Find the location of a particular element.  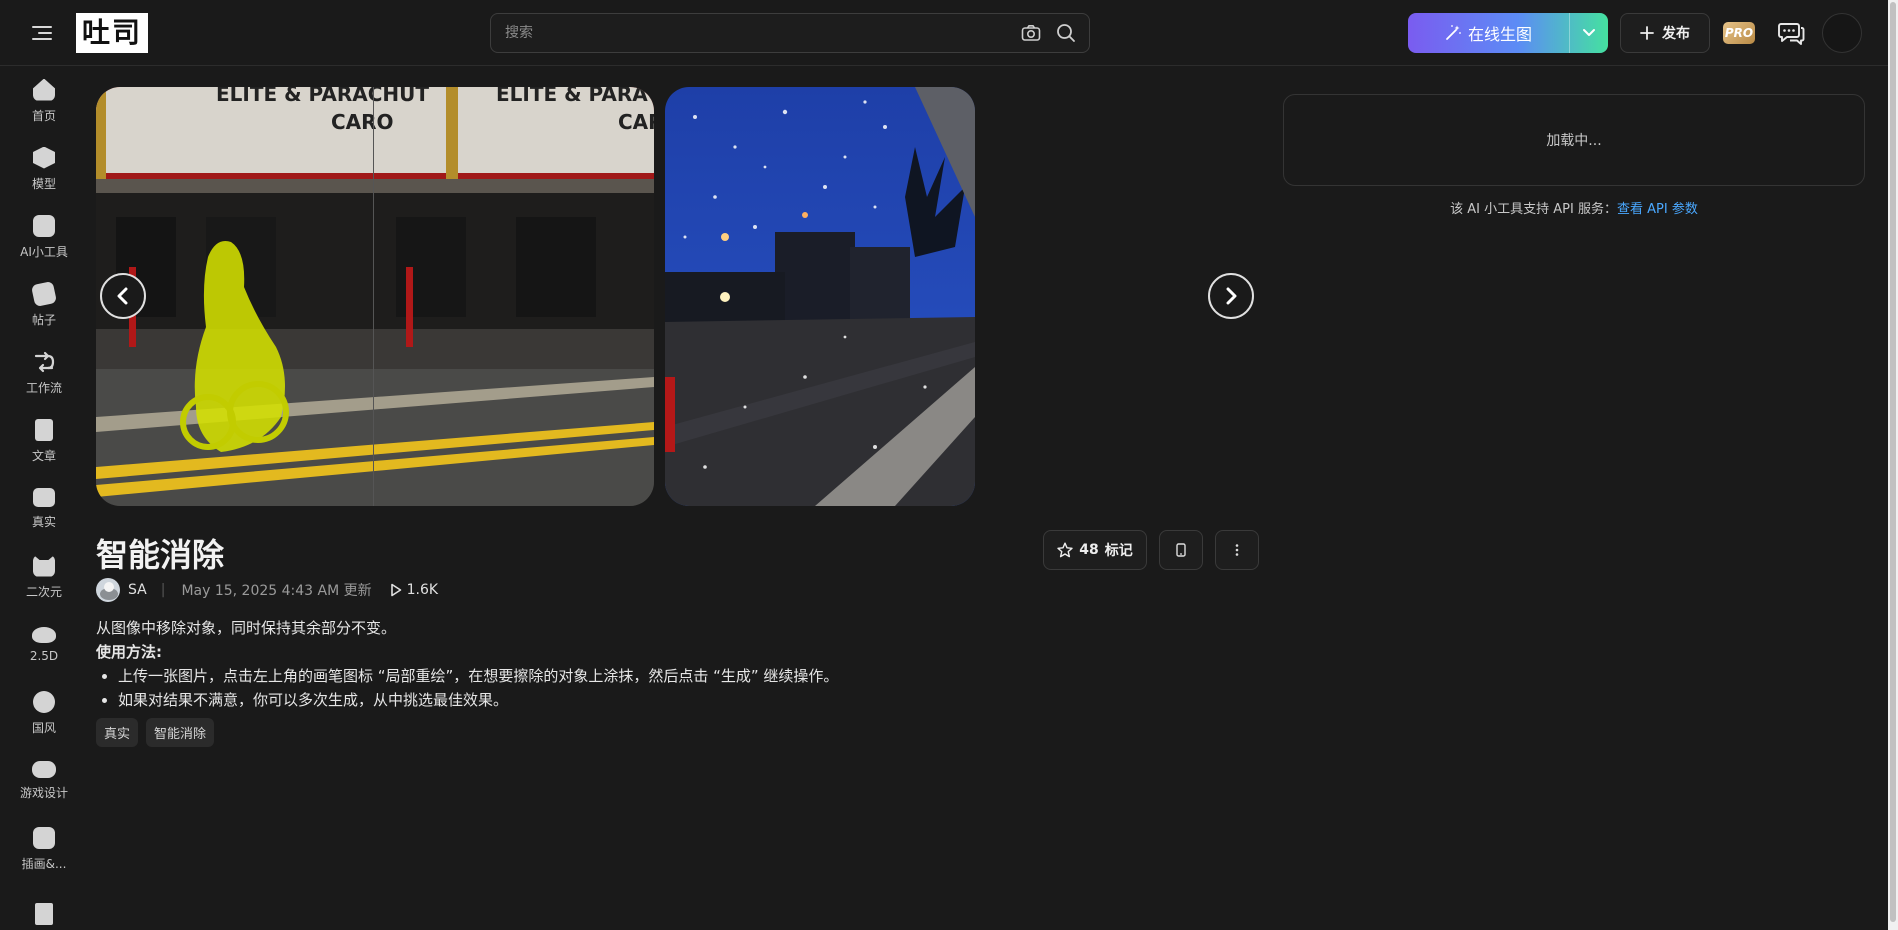

sidebar-item-models: 模型 is located at coordinates (44, 169).